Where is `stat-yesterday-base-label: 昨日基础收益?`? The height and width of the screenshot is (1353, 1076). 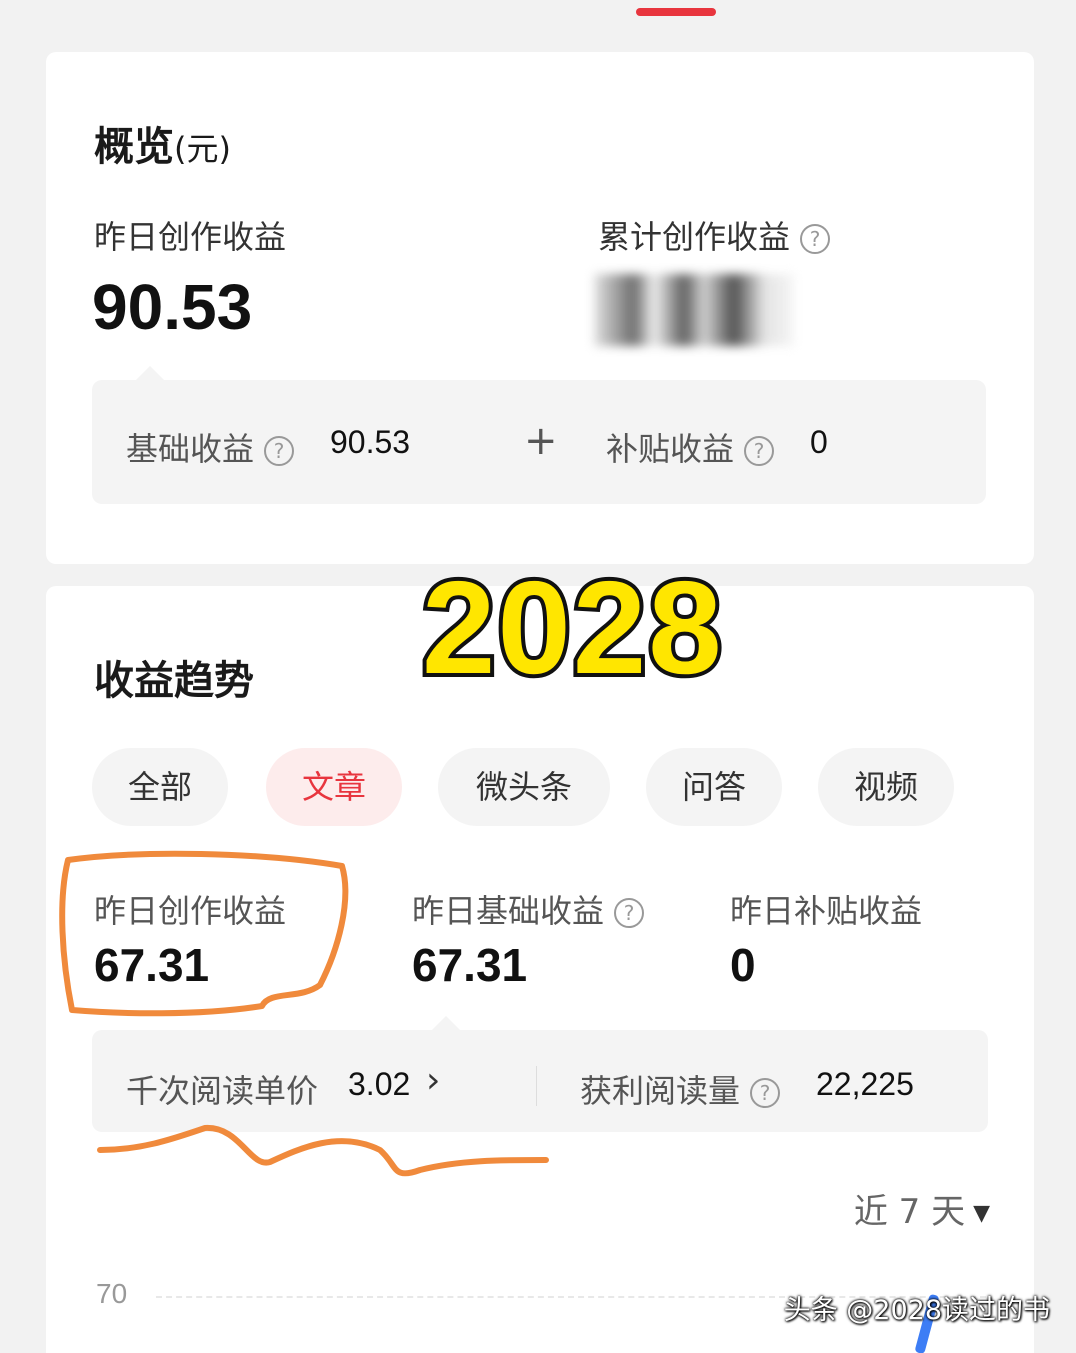
stat-yesterday-base-label: 昨日基础收益? is located at coordinates (528, 909).